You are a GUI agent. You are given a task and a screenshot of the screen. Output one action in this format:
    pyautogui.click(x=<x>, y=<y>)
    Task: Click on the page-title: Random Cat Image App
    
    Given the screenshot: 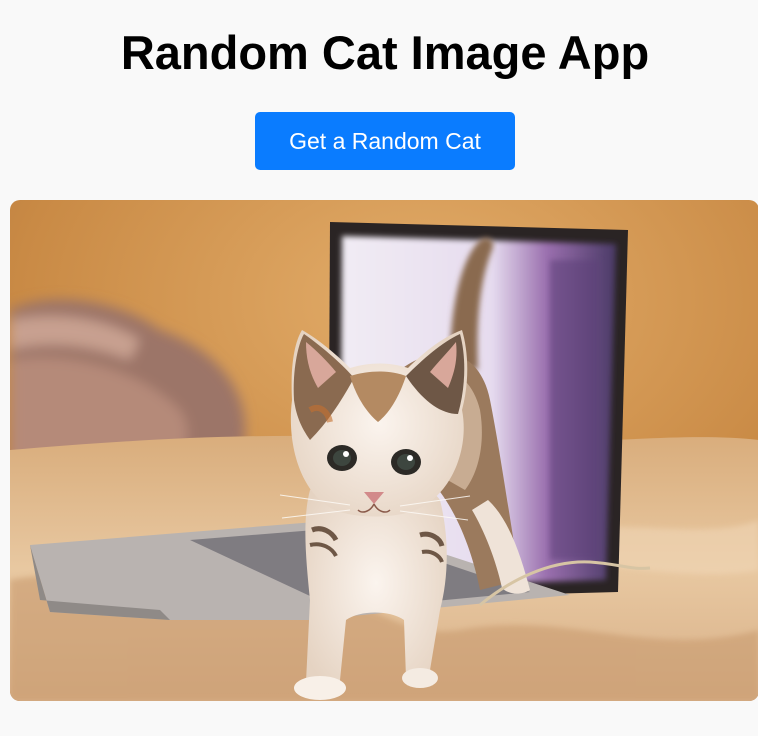 What is the action you would take?
    pyautogui.click(x=385, y=52)
    